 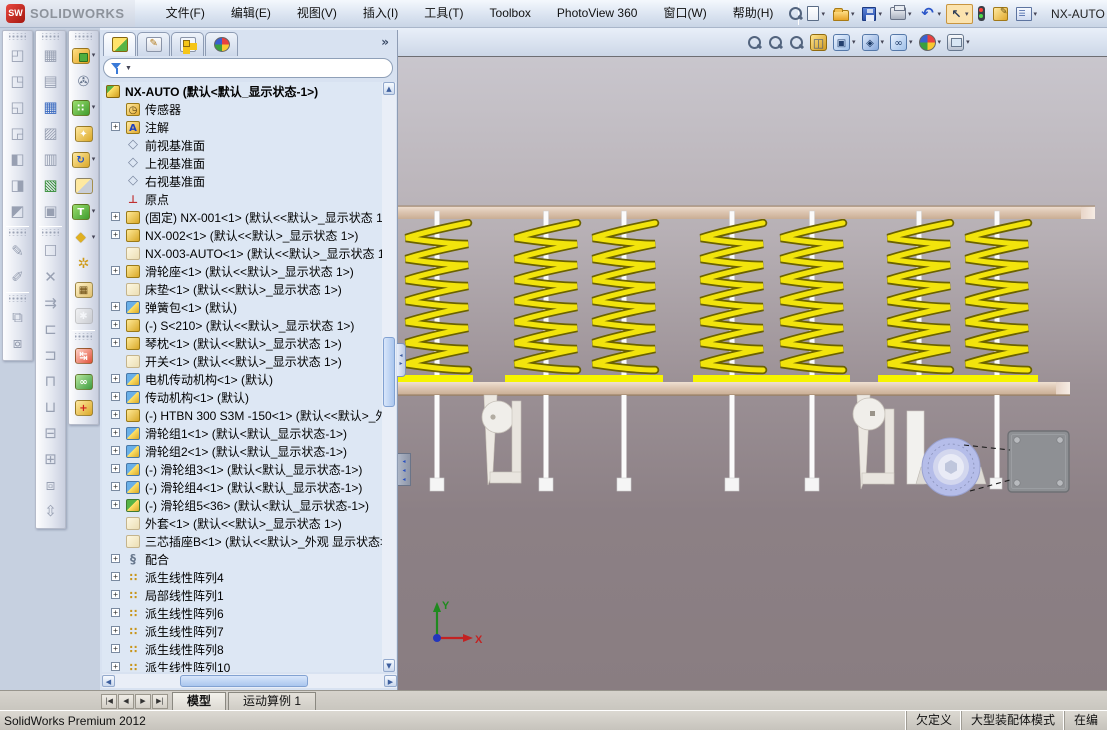 I want to click on assembly-features-button: T ▾, so click(x=83, y=211).